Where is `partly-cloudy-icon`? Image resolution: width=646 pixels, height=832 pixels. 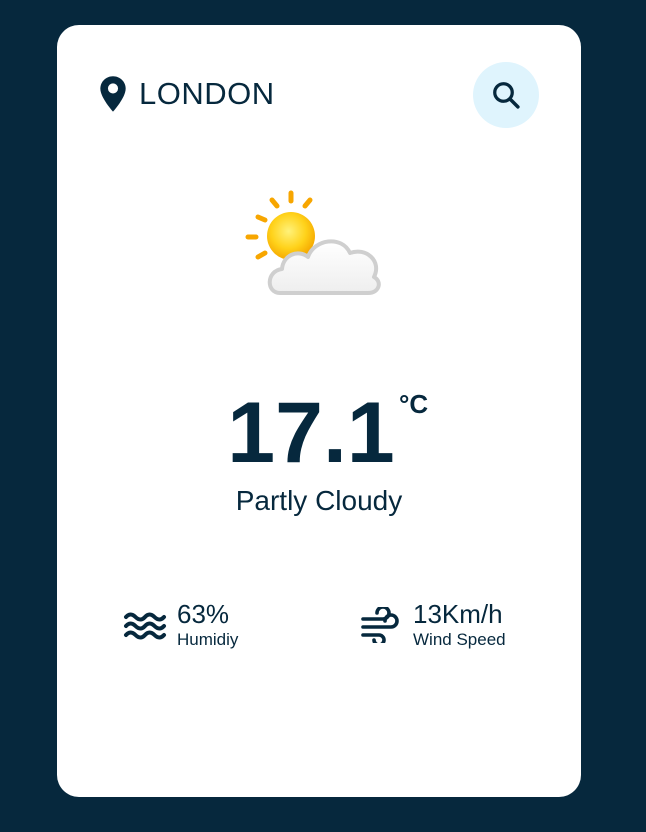 partly-cloudy-icon is located at coordinates (313, 242).